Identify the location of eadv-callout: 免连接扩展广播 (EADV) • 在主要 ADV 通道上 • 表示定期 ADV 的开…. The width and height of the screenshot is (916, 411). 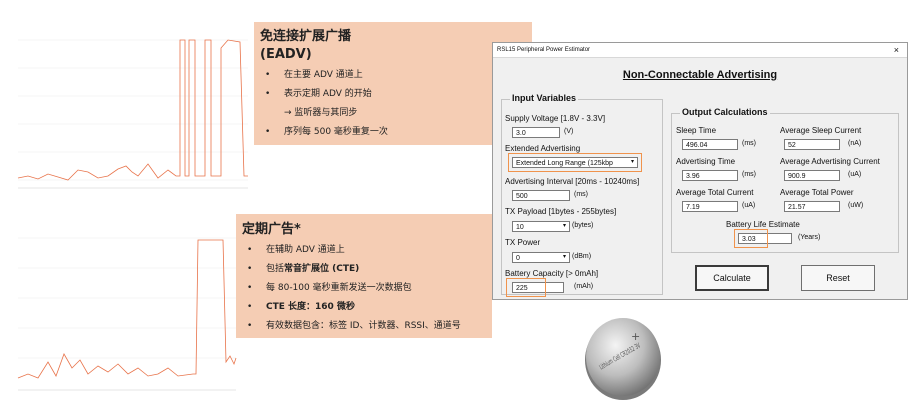
(393, 83).